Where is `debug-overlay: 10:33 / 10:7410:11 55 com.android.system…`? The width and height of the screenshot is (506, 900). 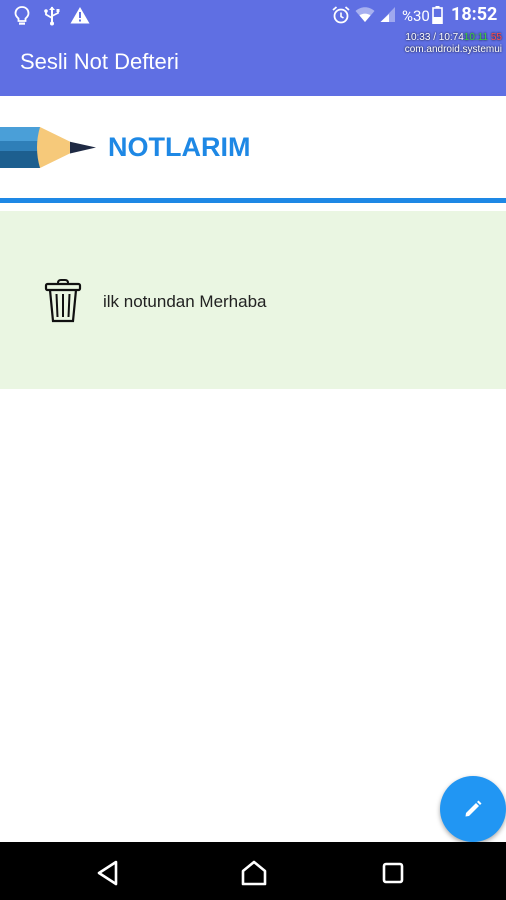
debug-overlay: 10:33 / 10:7410:11 55 com.android.system… is located at coordinates (453, 44).